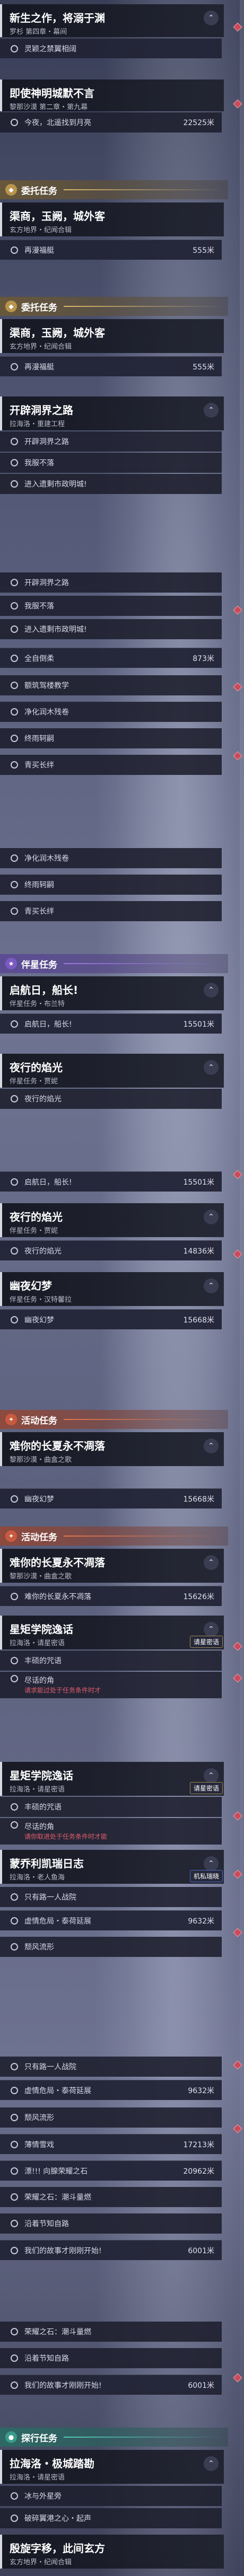  What do you see at coordinates (111, 2518) in the screenshot?
I see `objective-row: 破碎翼港之心・起声` at bounding box center [111, 2518].